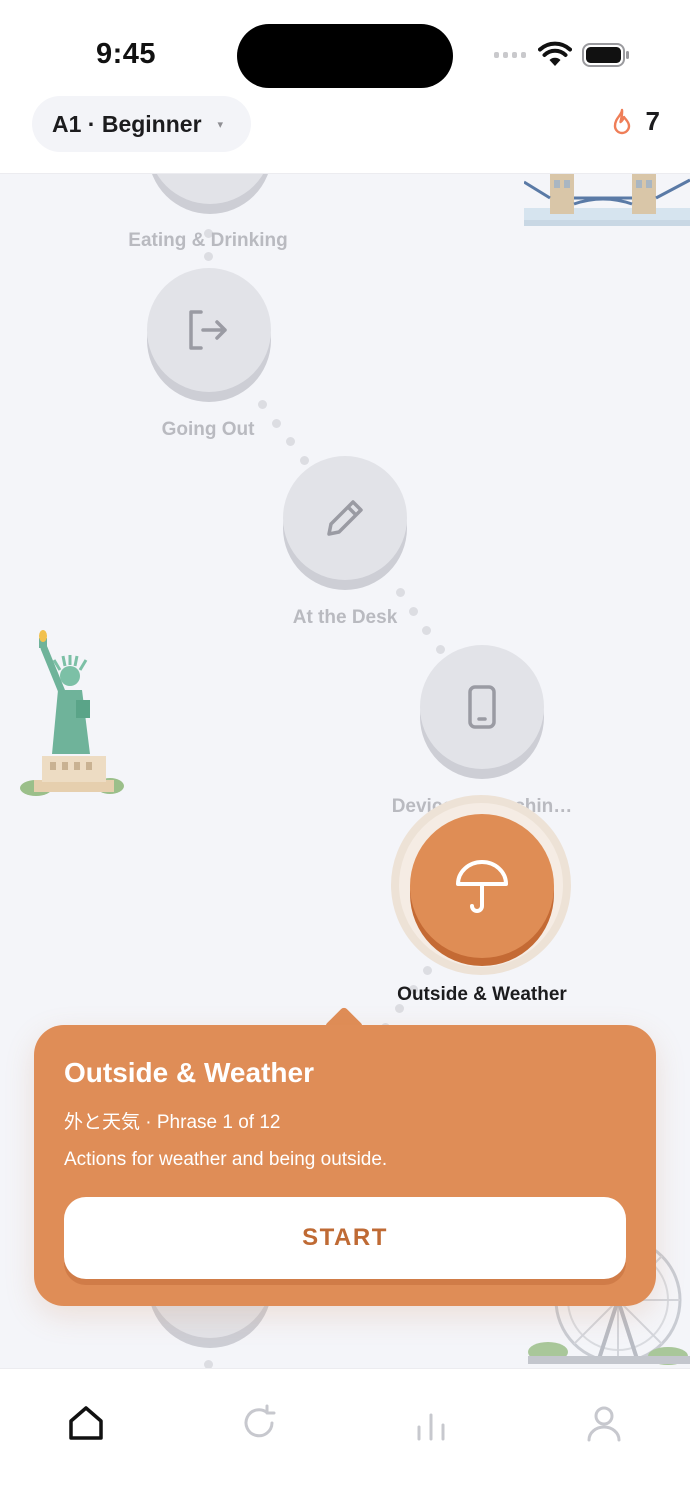 The height and width of the screenshot is (1500, 690). What do you see at coordinates (226, 1159) in the screenshot?
I see `popup-description: Actions for weather and being outside.` at bounding box center [226, 1159].